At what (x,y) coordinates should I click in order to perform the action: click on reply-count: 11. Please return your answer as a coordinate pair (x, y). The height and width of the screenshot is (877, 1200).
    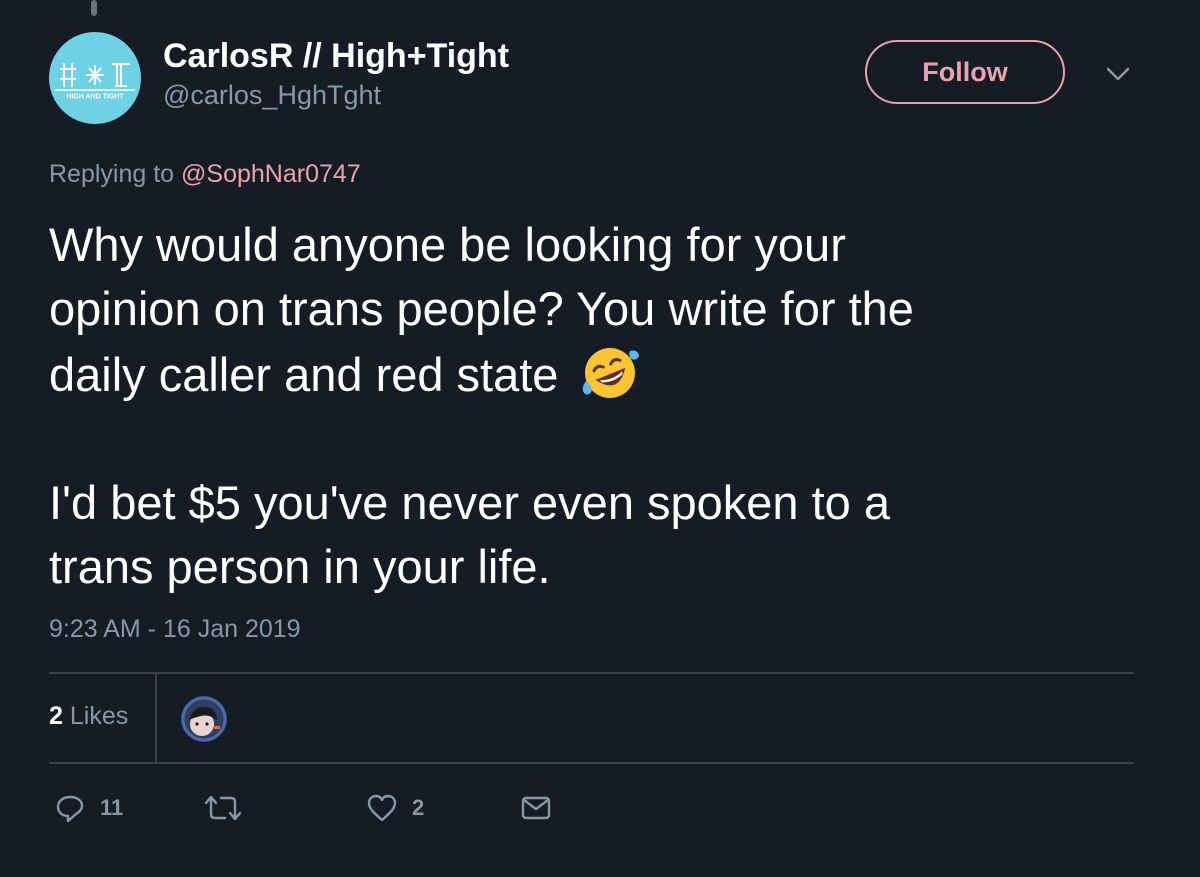
    Looking at the image, I should click on (112, 807).